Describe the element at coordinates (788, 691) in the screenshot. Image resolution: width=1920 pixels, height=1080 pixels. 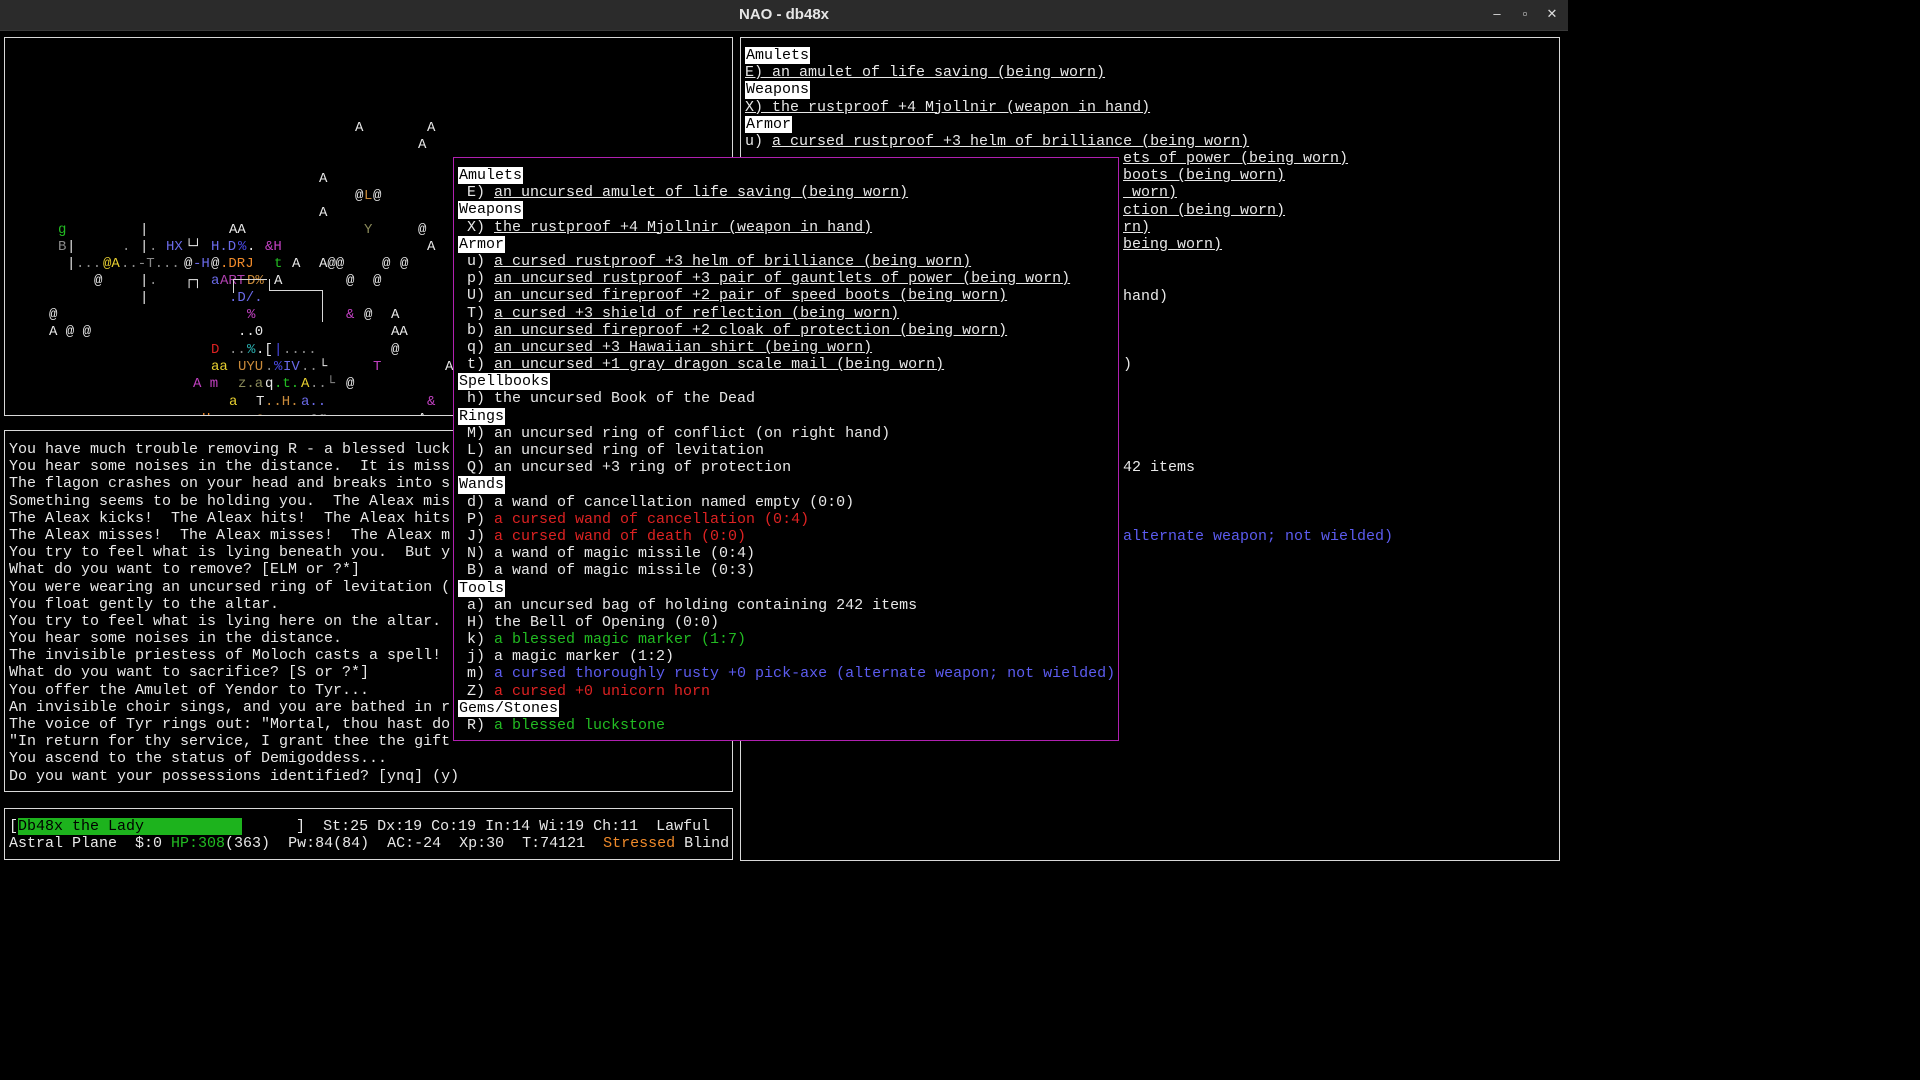
I see `menu-item: Z) a cursed +0 unicorn horn` at that location.